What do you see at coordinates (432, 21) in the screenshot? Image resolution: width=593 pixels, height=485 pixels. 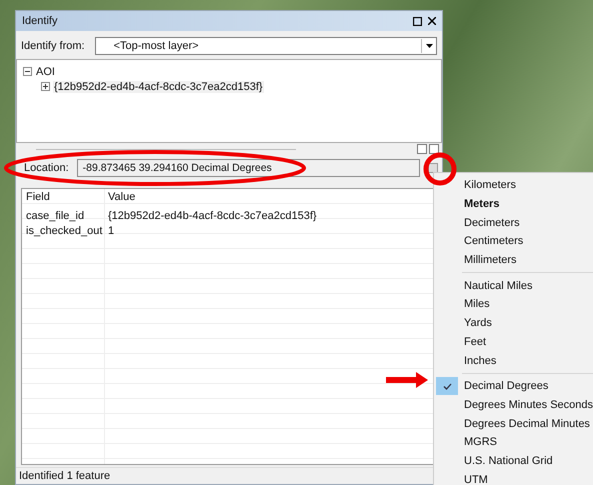 I see `close-icon` at bounding box center [432, 21].